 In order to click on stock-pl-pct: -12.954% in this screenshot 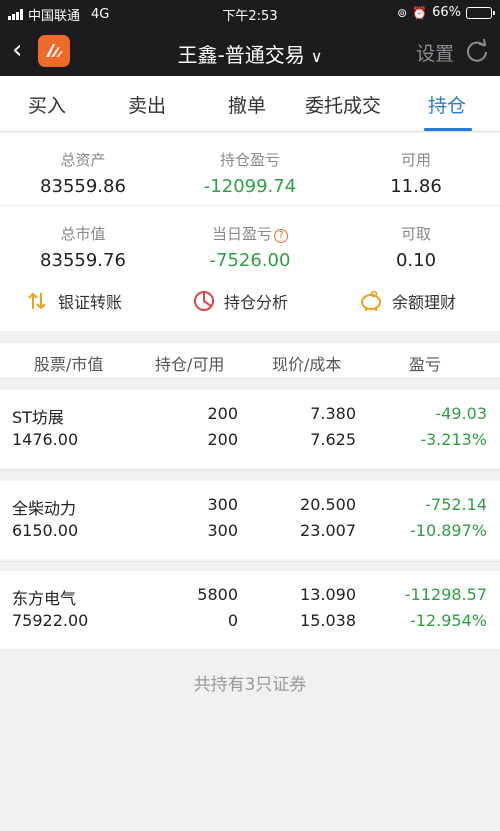, I will do `click(448, 620)`.